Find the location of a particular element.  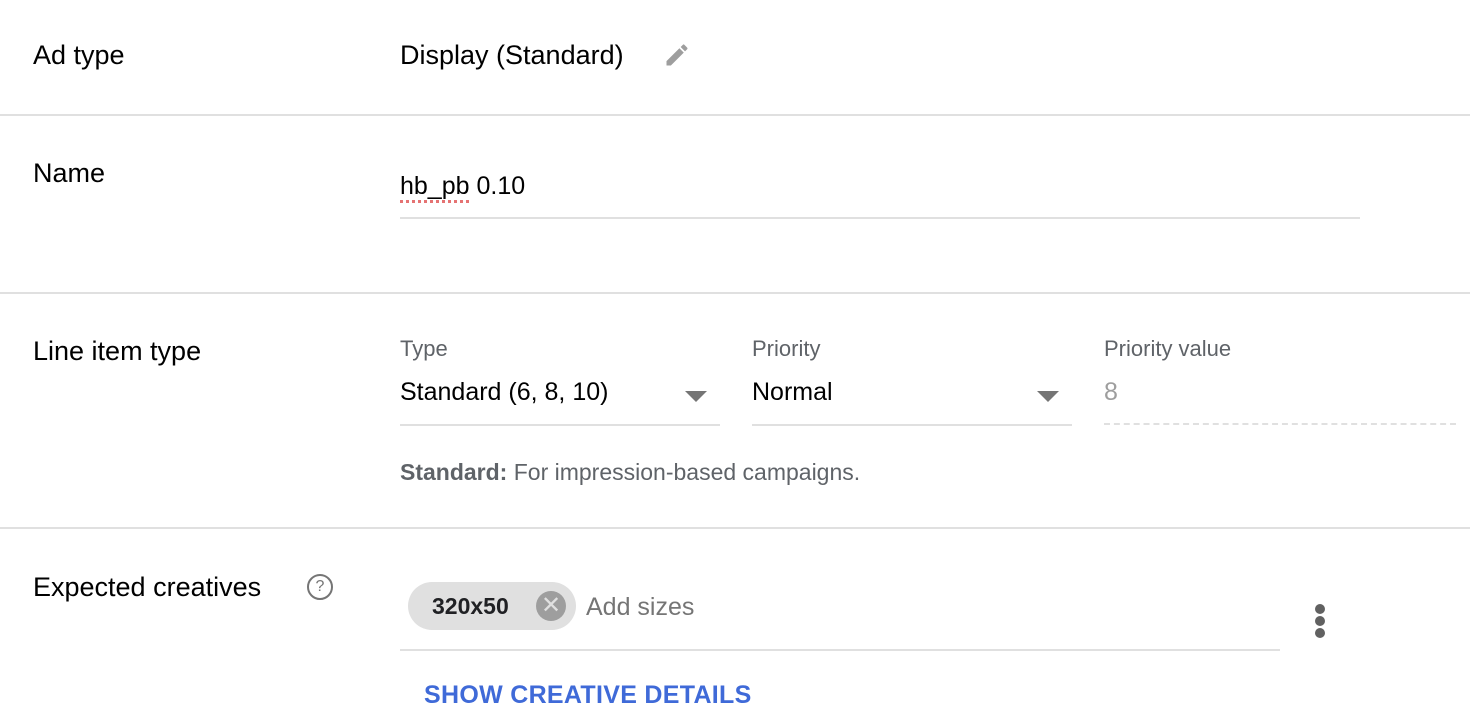

type-select-value: Standard (6, 8, 10) is located at coordinates (504, 392).